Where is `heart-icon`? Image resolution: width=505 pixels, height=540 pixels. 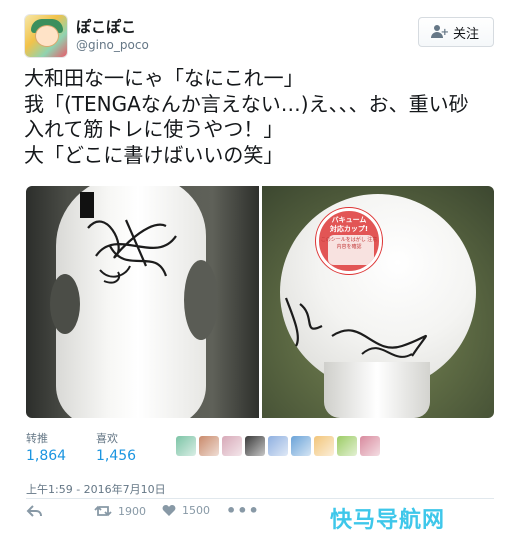
heart-icon is located at coordinates (169, 510).